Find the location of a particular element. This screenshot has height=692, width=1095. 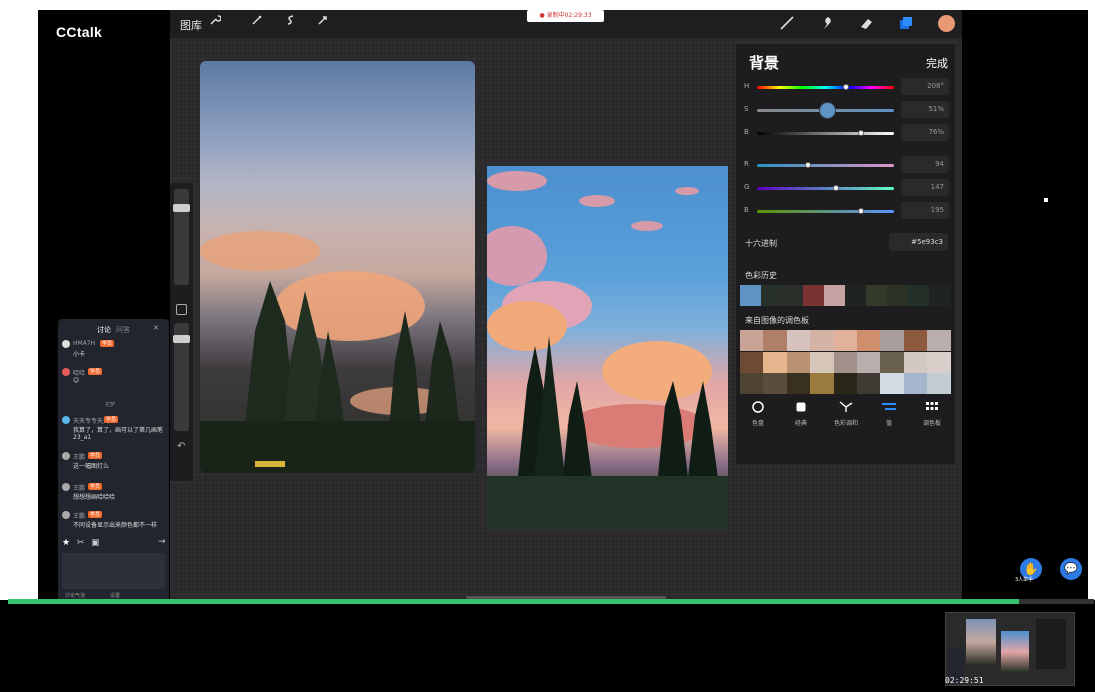

current-color-button is located at coordinates (946, 23).